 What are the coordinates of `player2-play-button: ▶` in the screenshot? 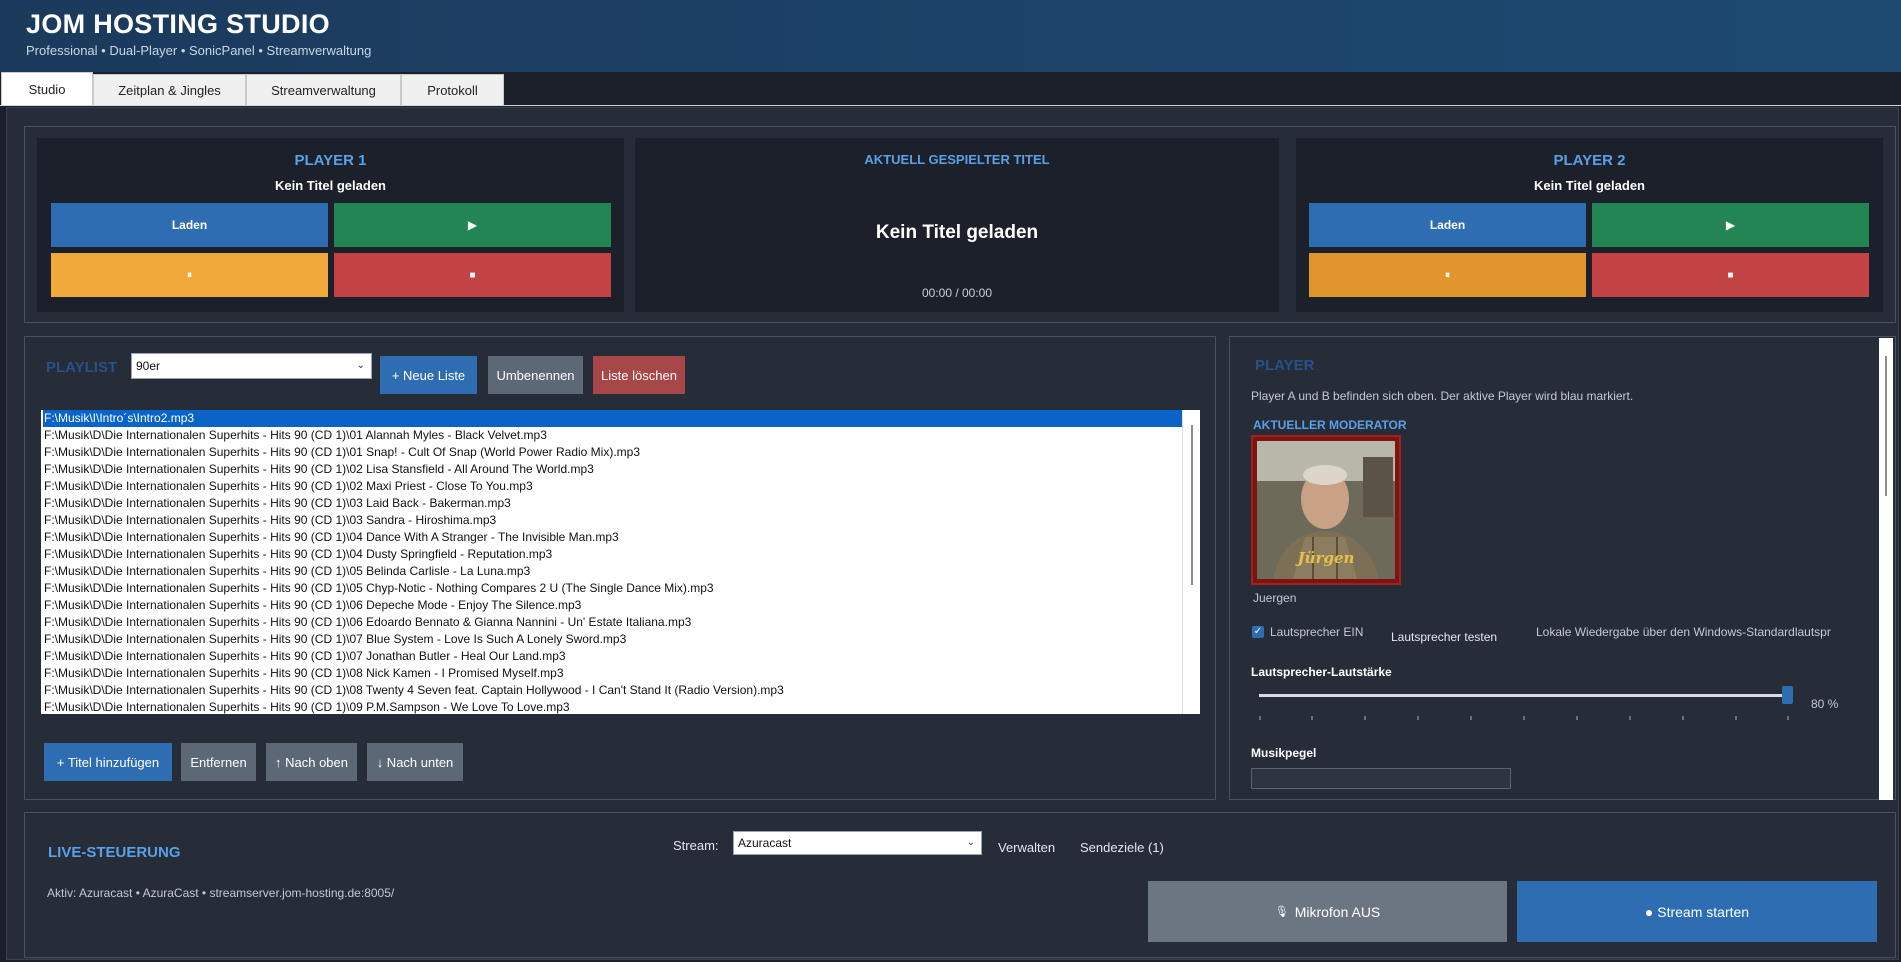 It's located at (1730, 225).